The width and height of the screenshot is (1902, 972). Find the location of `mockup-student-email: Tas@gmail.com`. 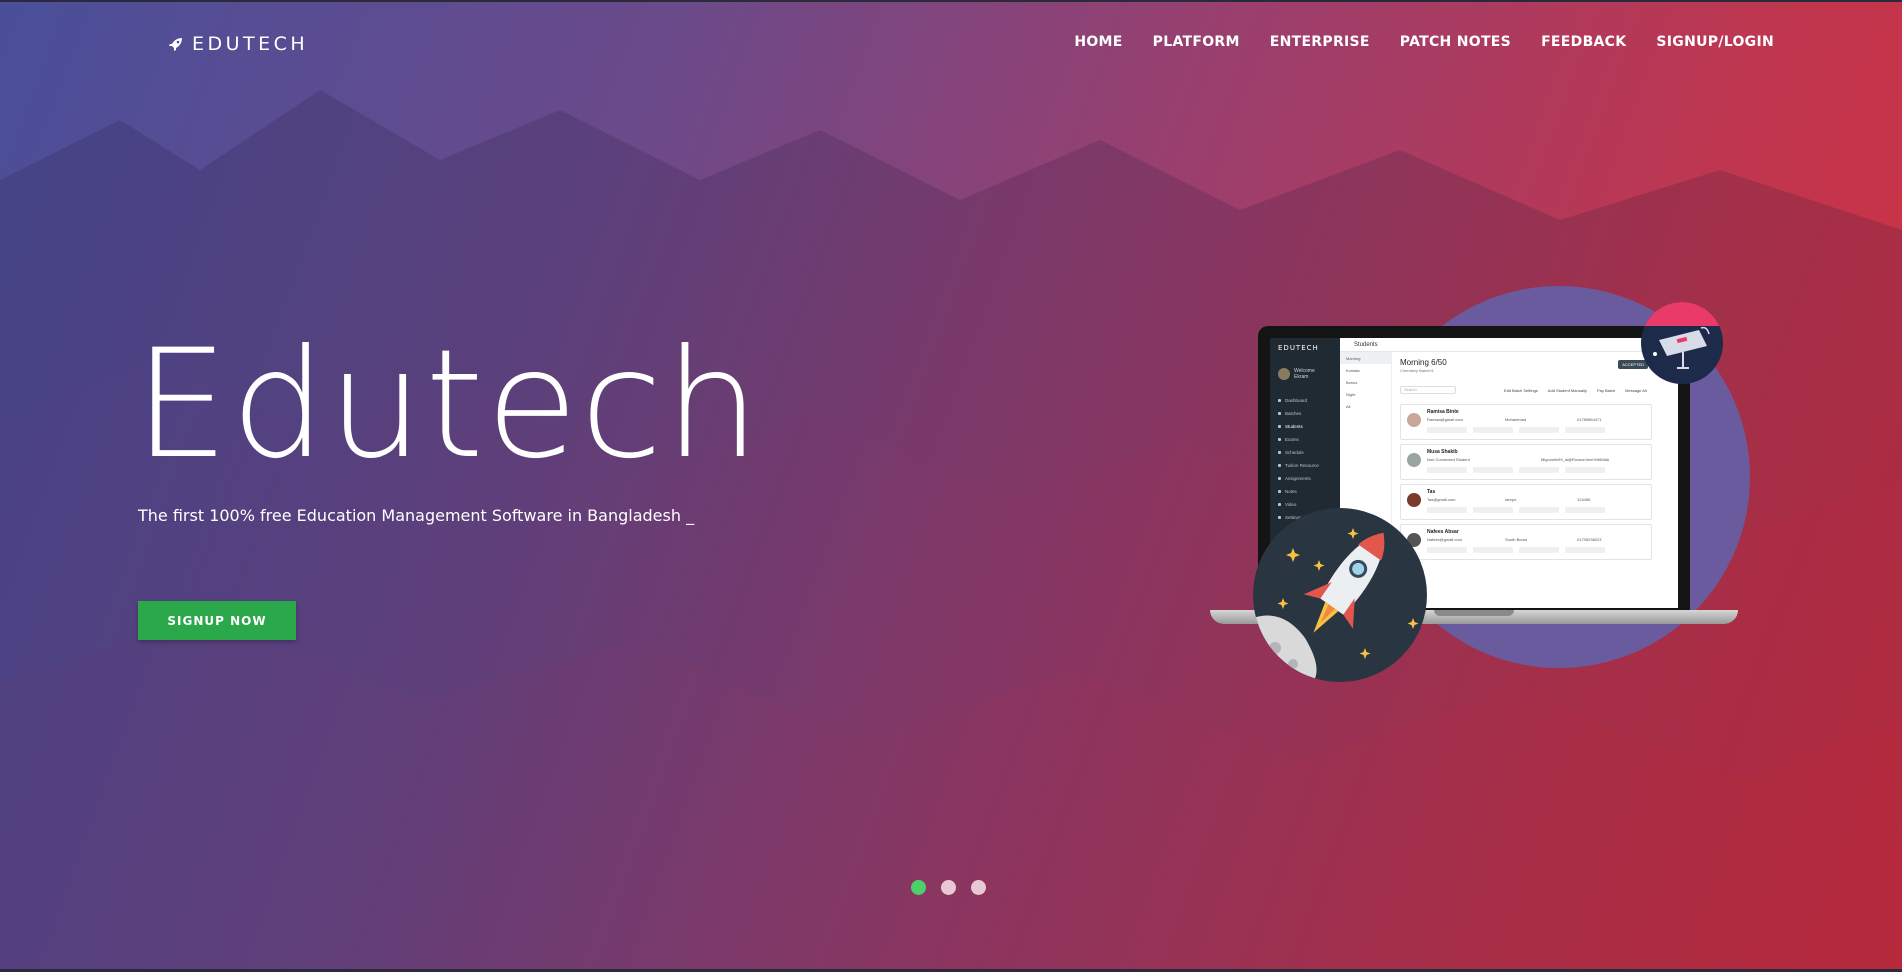

mockup-student-email: Tas@gmail.com is located at coordinates (1441, 499).